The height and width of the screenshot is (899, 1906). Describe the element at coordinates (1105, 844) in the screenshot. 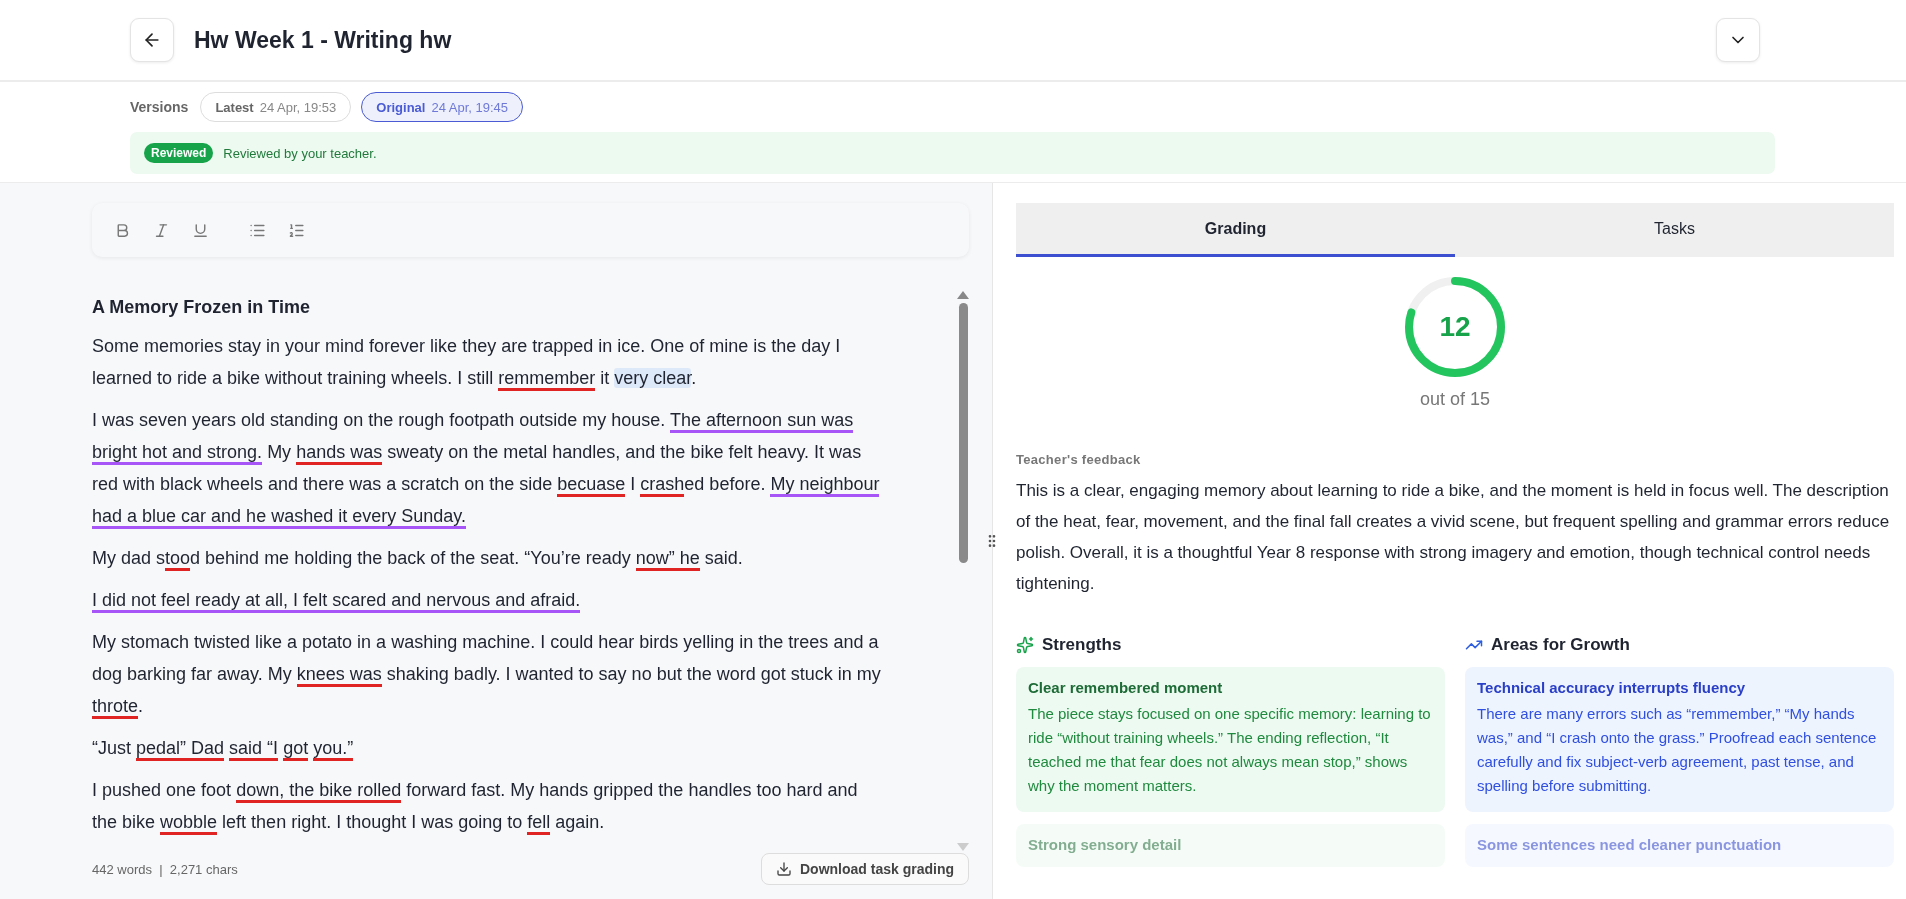

I see `card-title: Strong sensory detail` at that location.